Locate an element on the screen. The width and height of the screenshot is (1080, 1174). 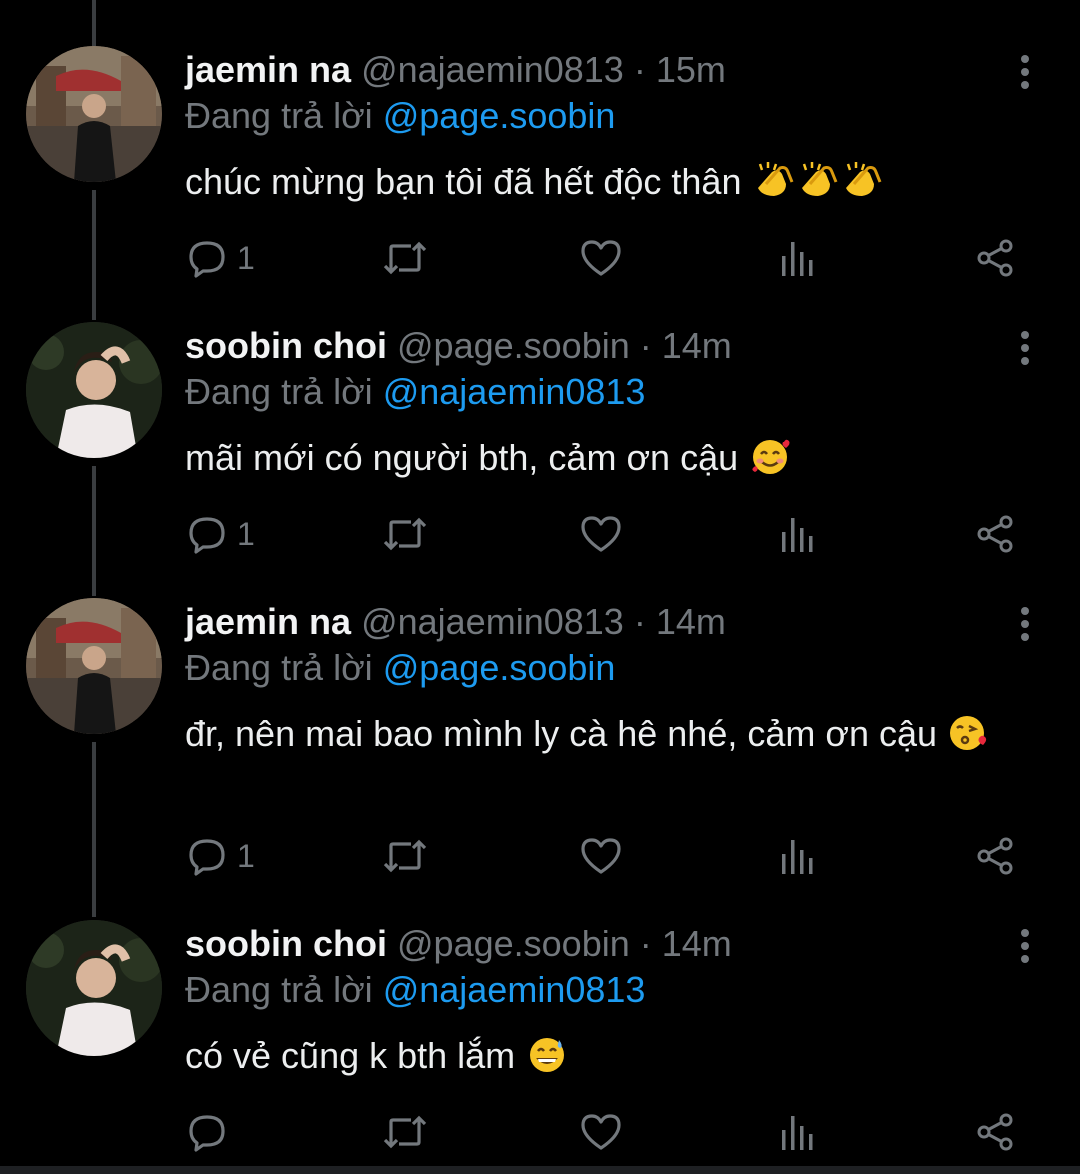
grinning-face-with-sweat-emoji is located at coordinates (547, 1054).